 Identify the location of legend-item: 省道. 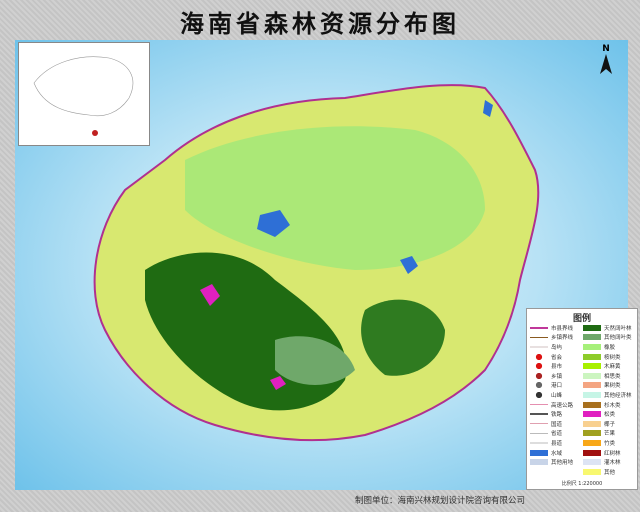
(557, 434).